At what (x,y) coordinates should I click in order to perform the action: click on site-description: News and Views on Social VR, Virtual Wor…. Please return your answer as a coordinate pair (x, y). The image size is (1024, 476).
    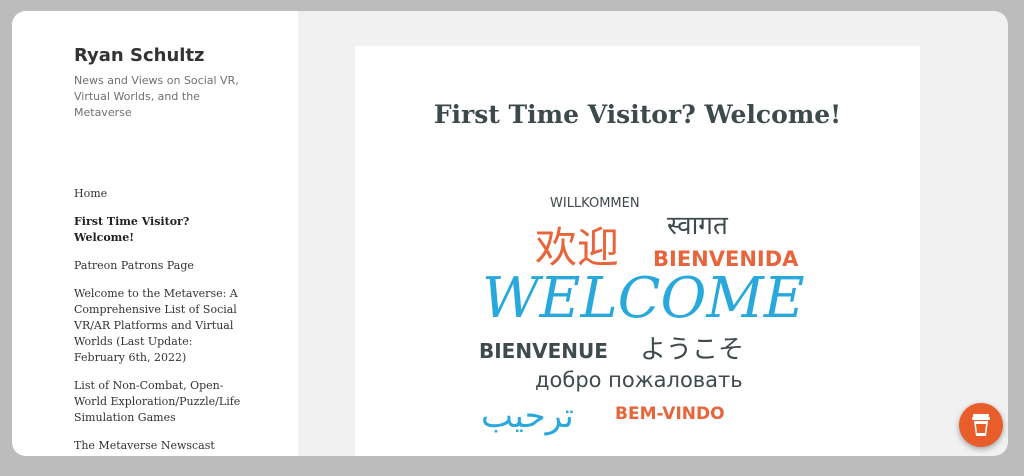
    Looking at the image, I should click on (156, 96).